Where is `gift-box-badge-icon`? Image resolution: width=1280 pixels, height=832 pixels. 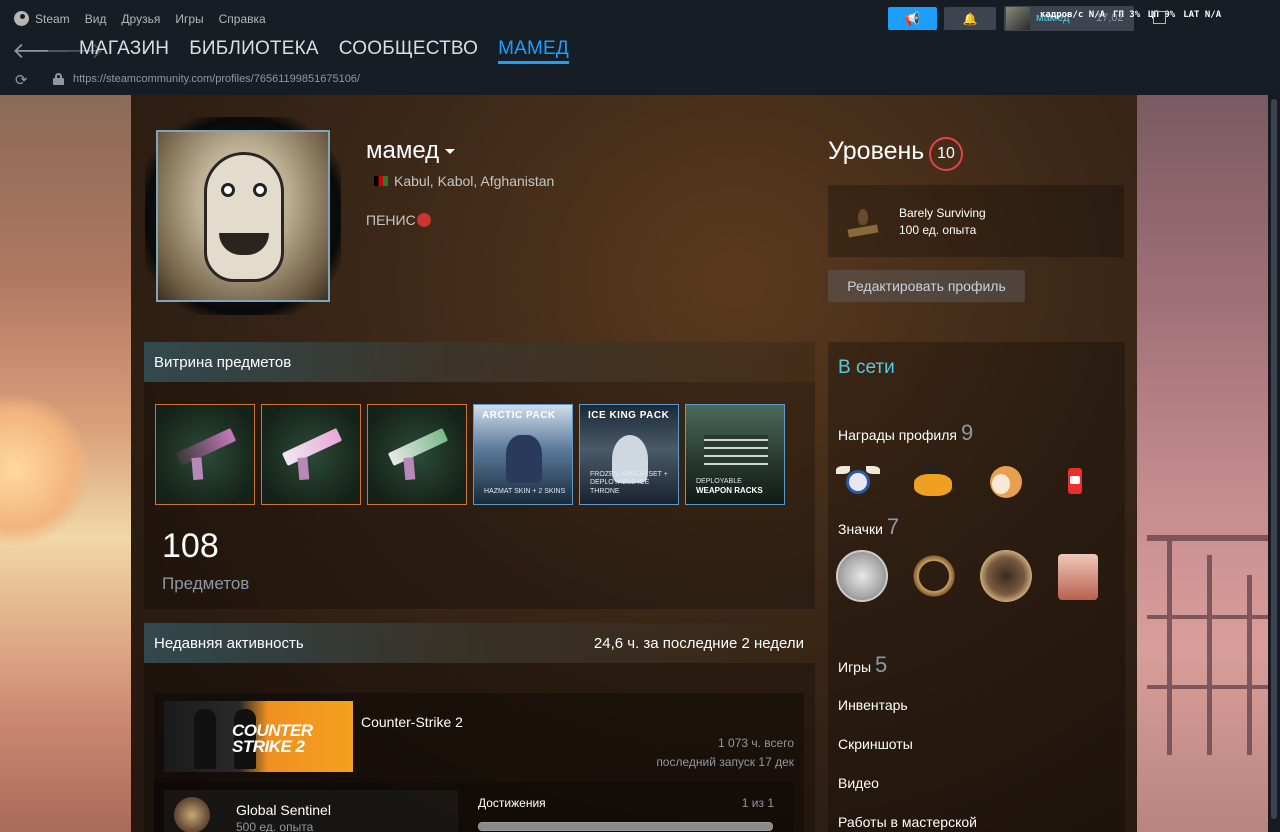
gift-box-badge-icon is located at coordinates (1078, 577).